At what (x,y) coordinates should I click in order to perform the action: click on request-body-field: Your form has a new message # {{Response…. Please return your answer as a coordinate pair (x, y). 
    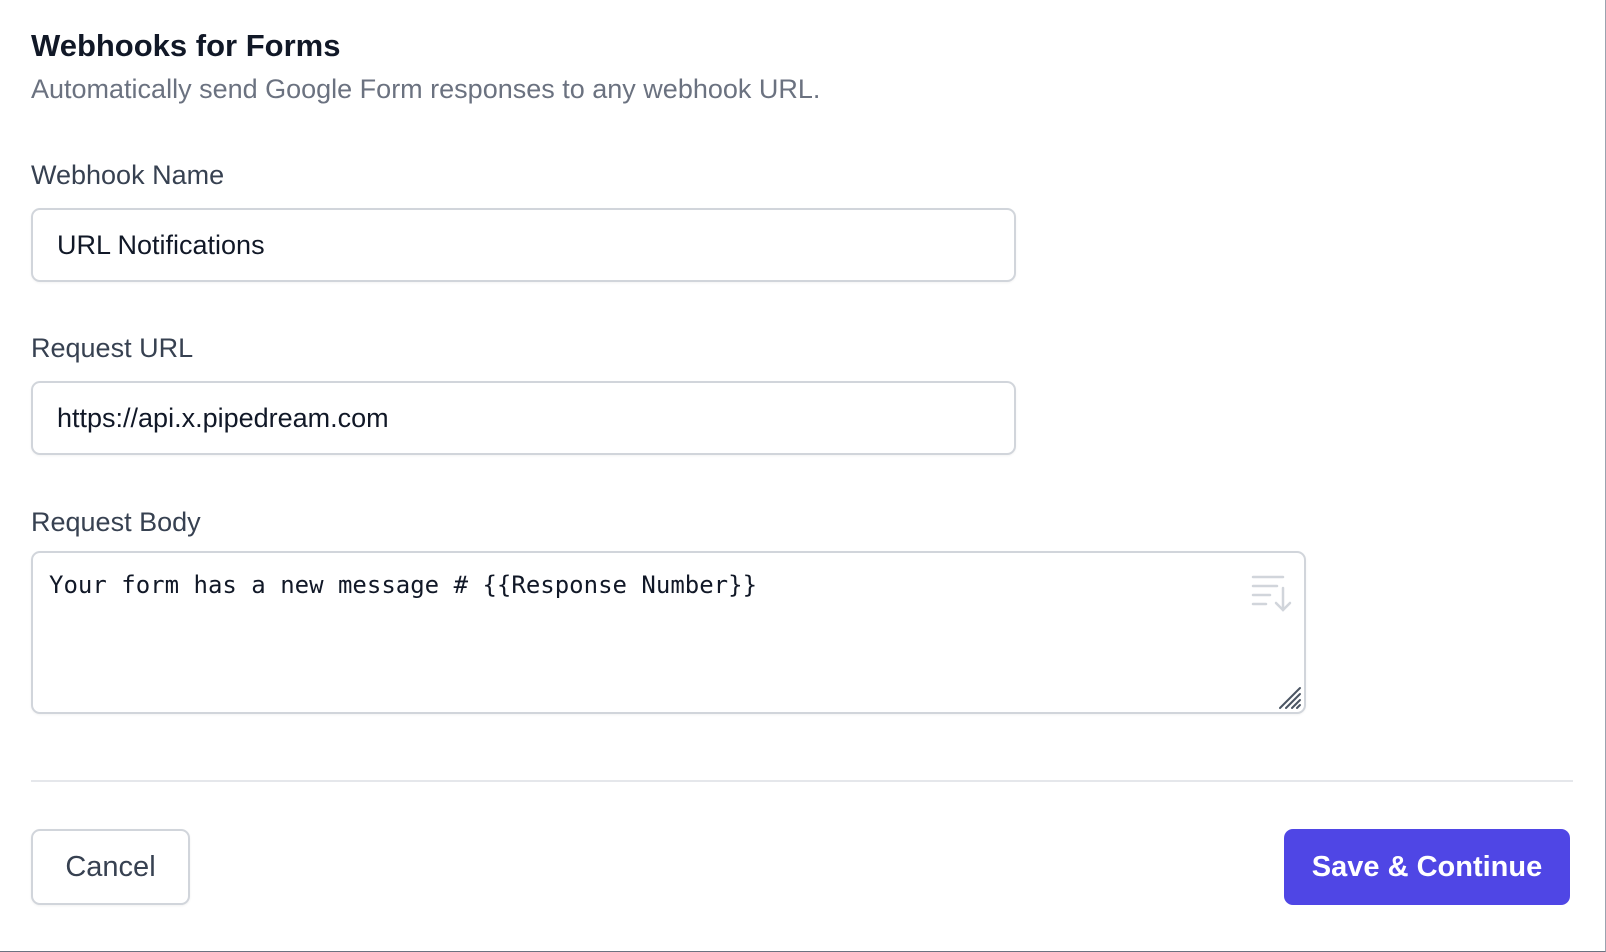
    Looking at the image, I should click on (668, 632).